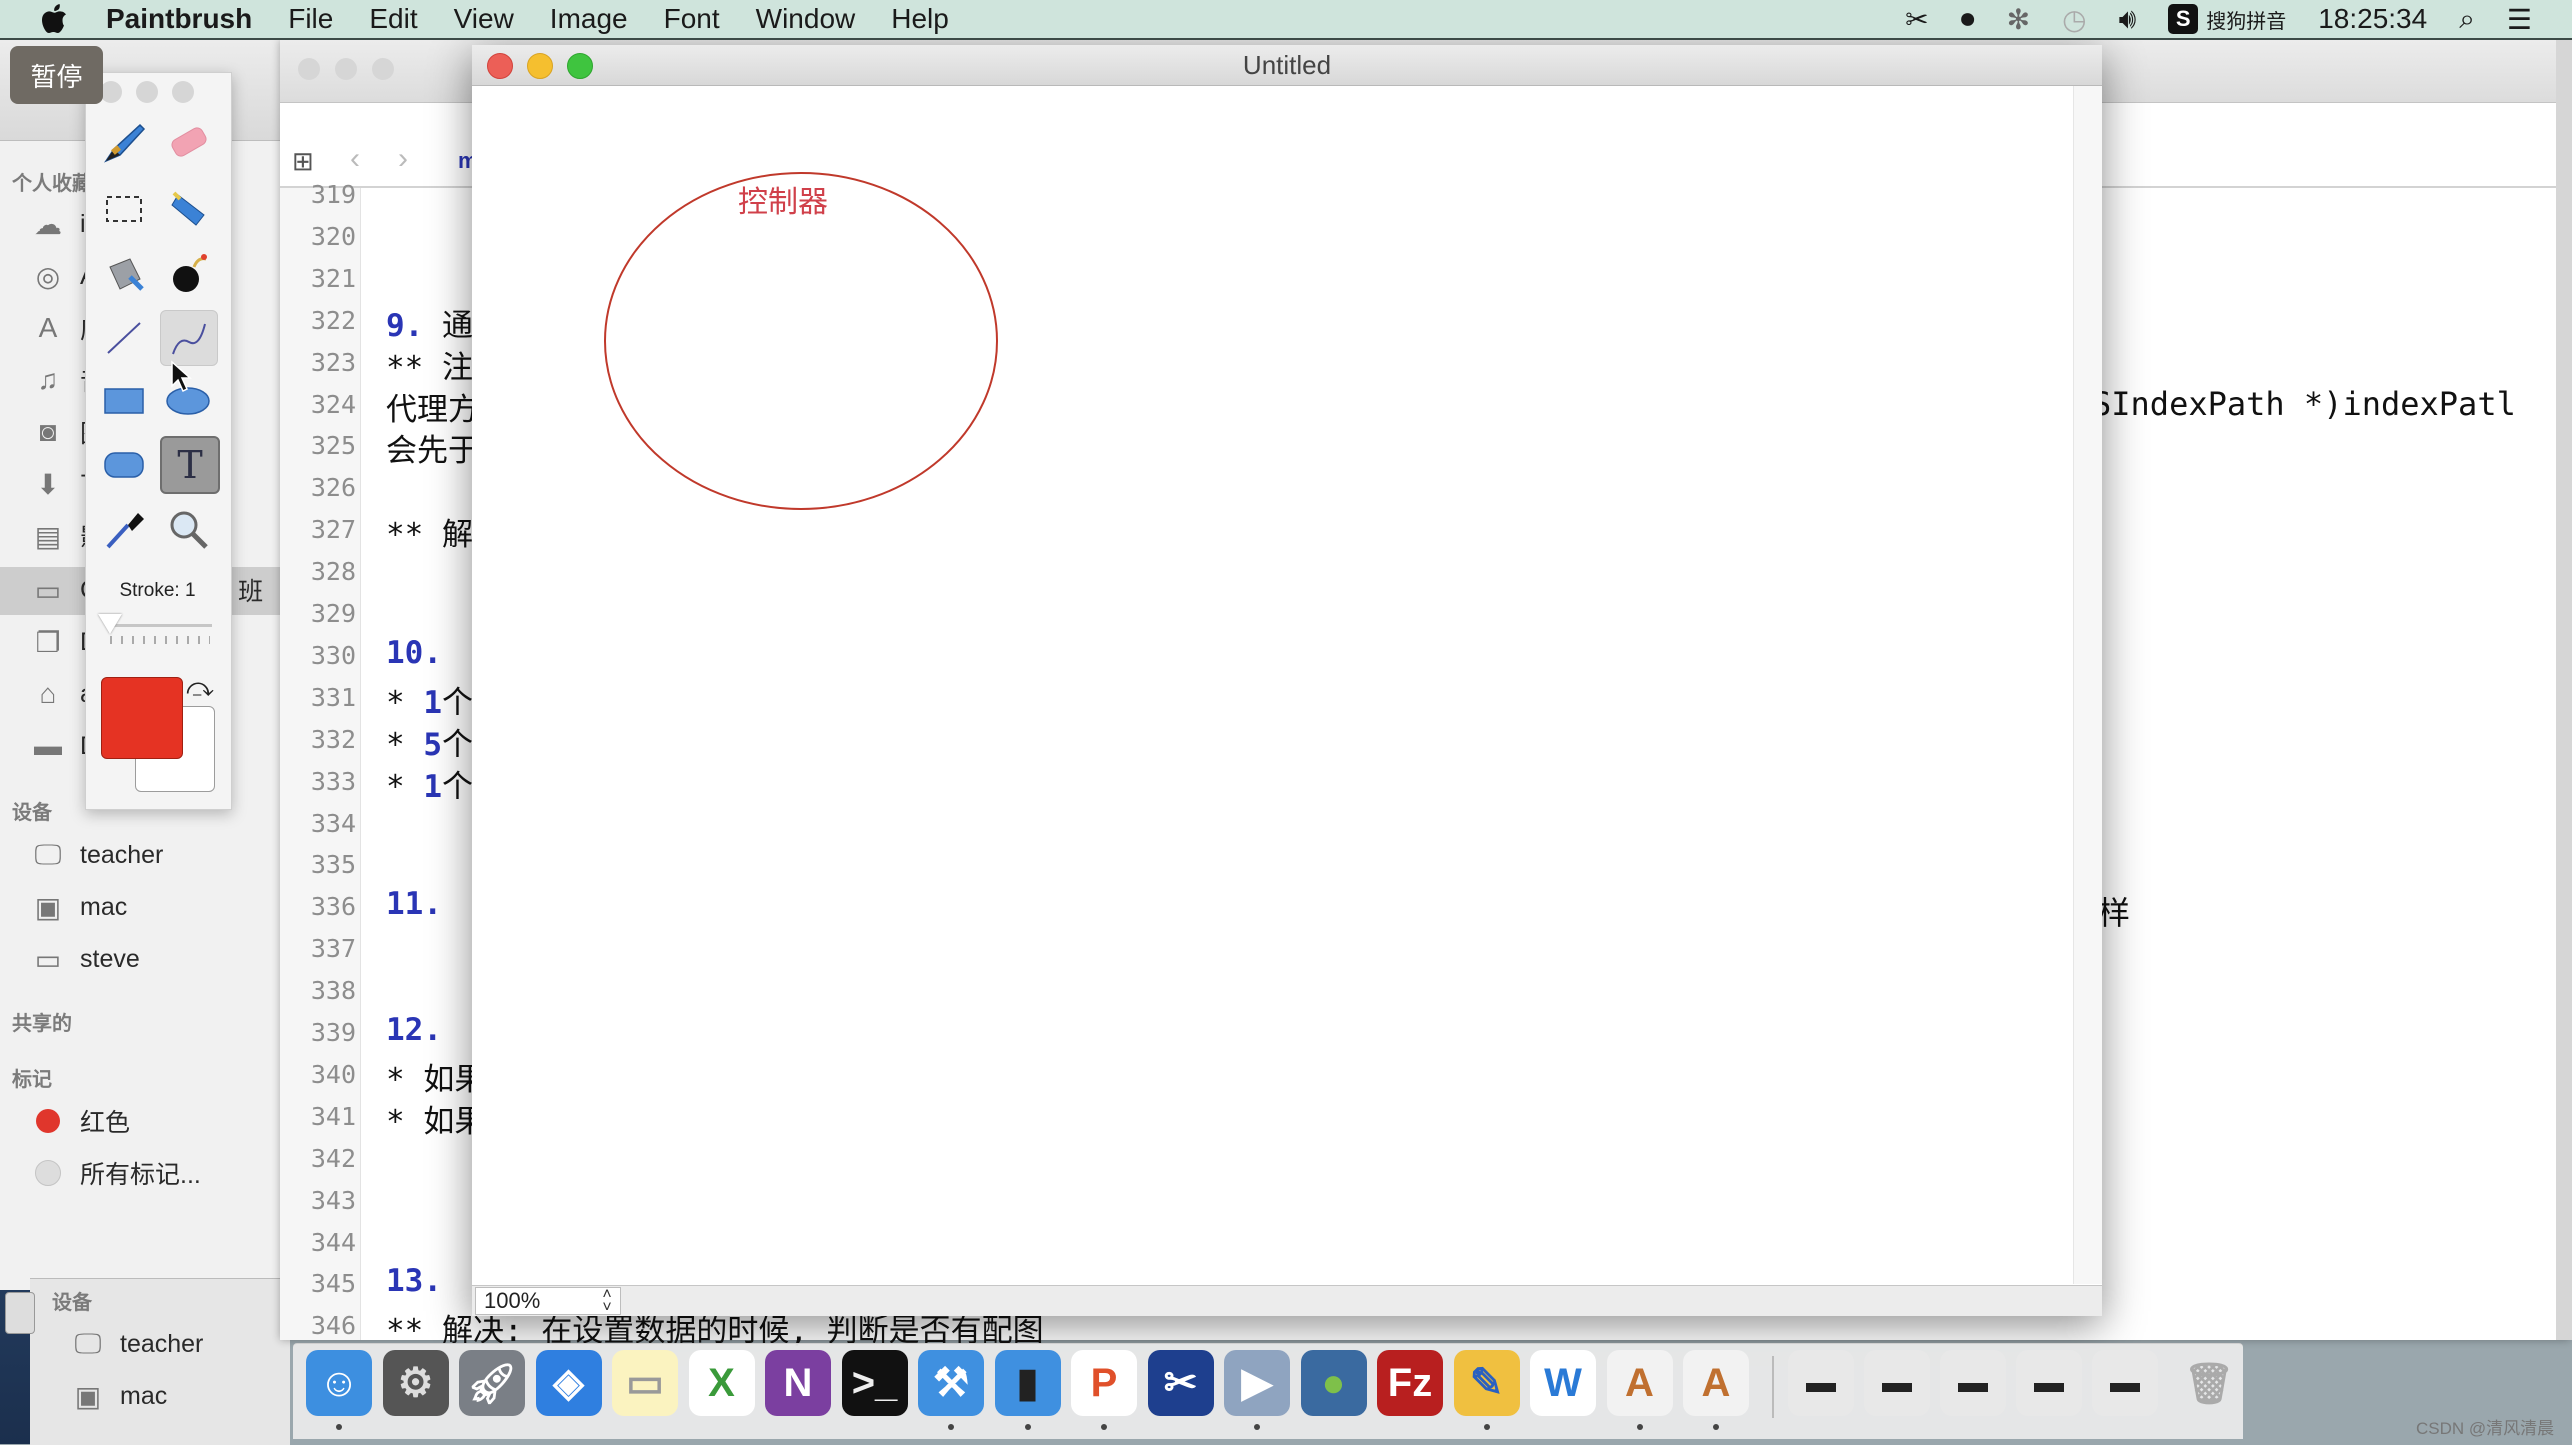 The width and height of the screenshot is (2572, 1445). What do you see at coordinates (183, 92) in the screenshot?
I see `palette-zoom-button` at bounding box center [183, 92].